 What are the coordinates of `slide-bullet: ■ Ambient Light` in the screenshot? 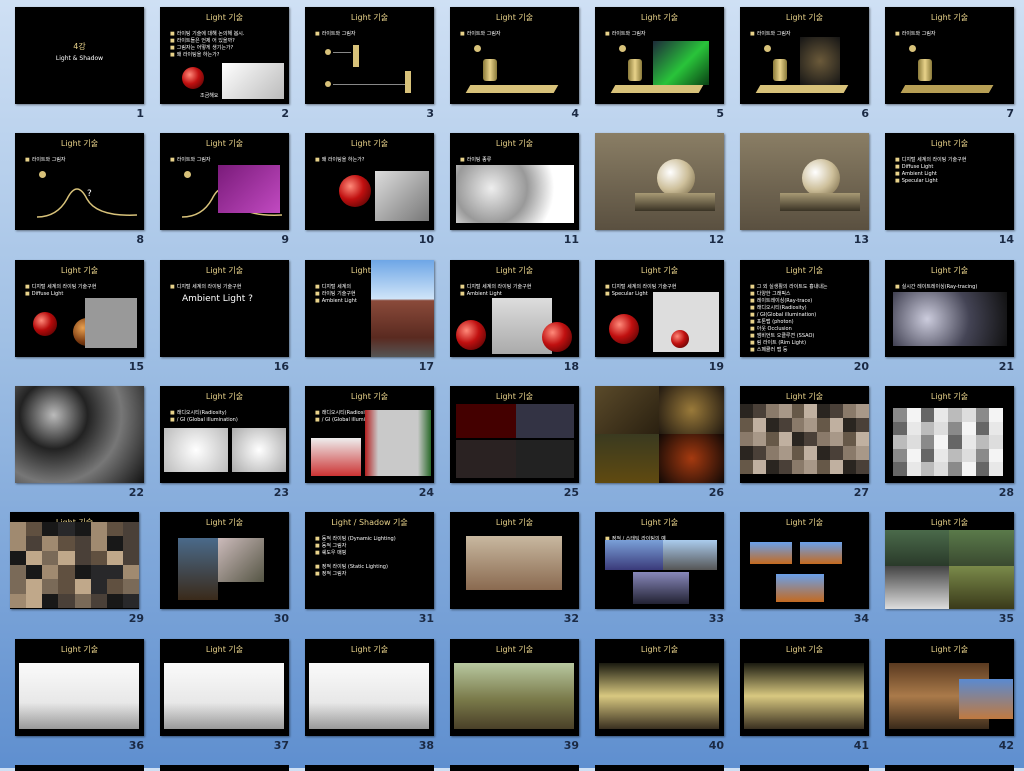 It's located at (481, 294).